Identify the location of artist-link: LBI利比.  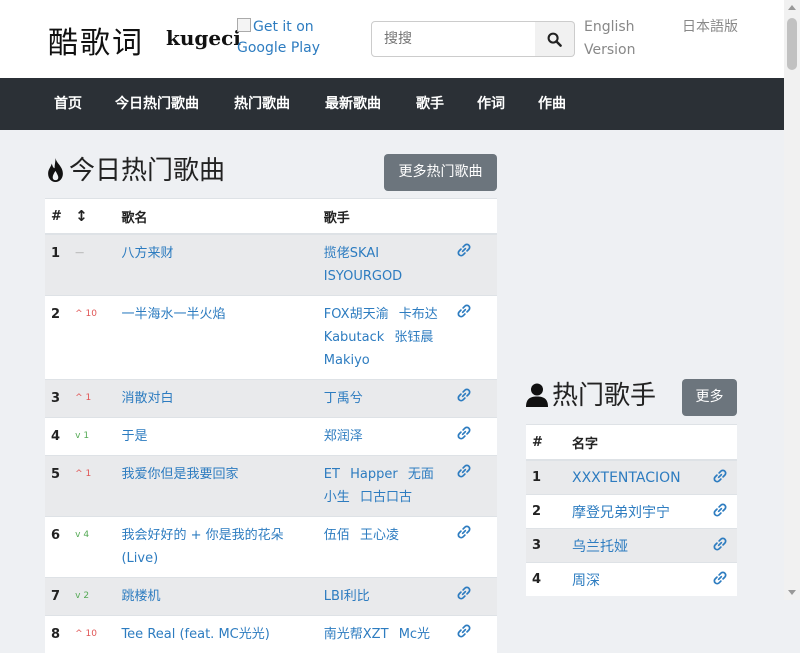
(347, 596).